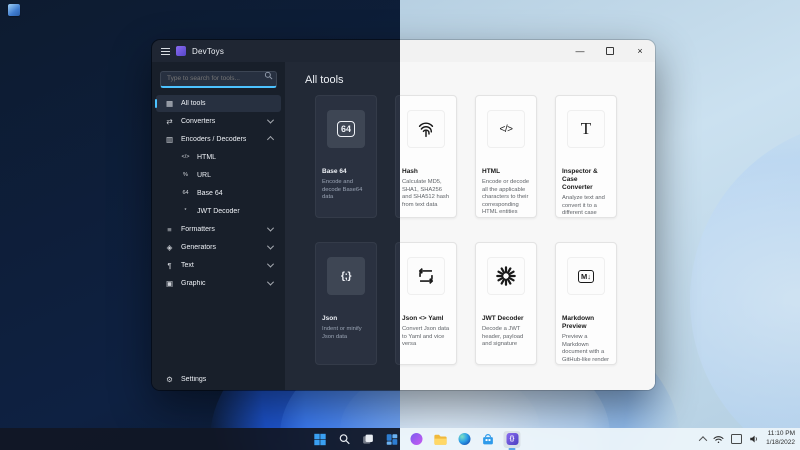 The height and width of the screenshot is (450, 800). Describe the element at coordinates (737, 439) in the screenshot. I see `touch-keyboard-icon` at that location.